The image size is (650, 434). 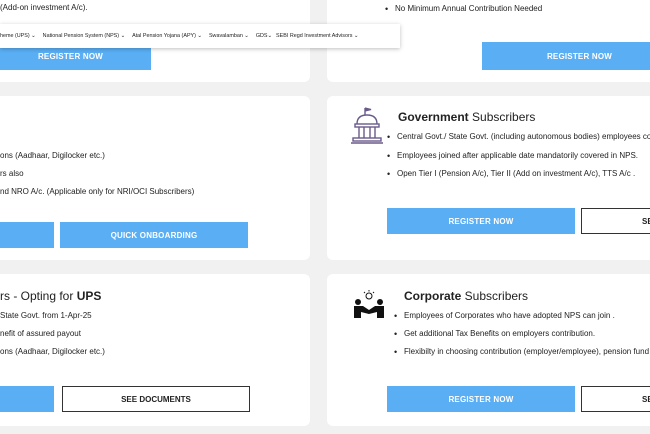 I want to click on ups-line-2: nefit of assured payout, so click(x=40, y=333).